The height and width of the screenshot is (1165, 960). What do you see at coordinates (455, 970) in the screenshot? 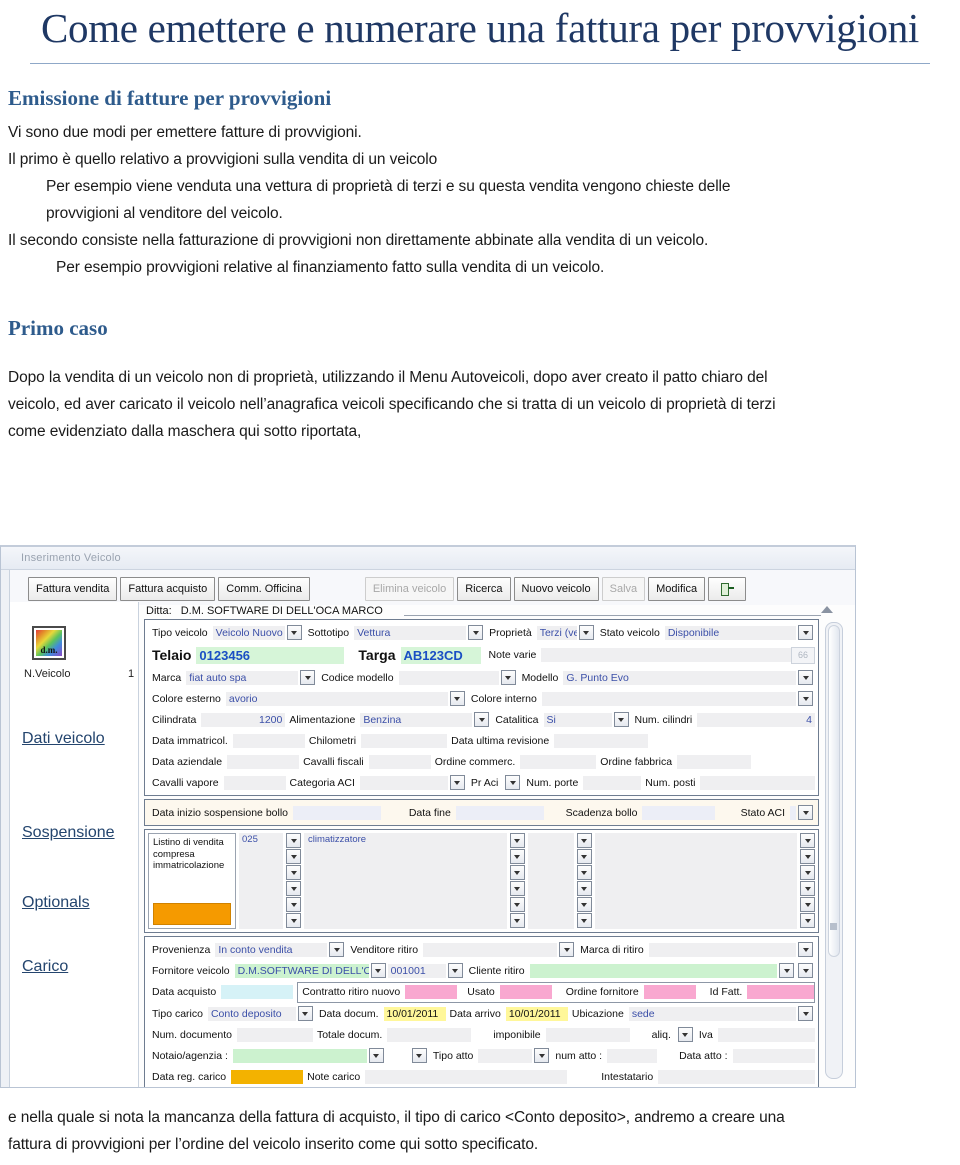
I see `fornitore-codice-dropdown-icon` at bounding box center [455, 970].